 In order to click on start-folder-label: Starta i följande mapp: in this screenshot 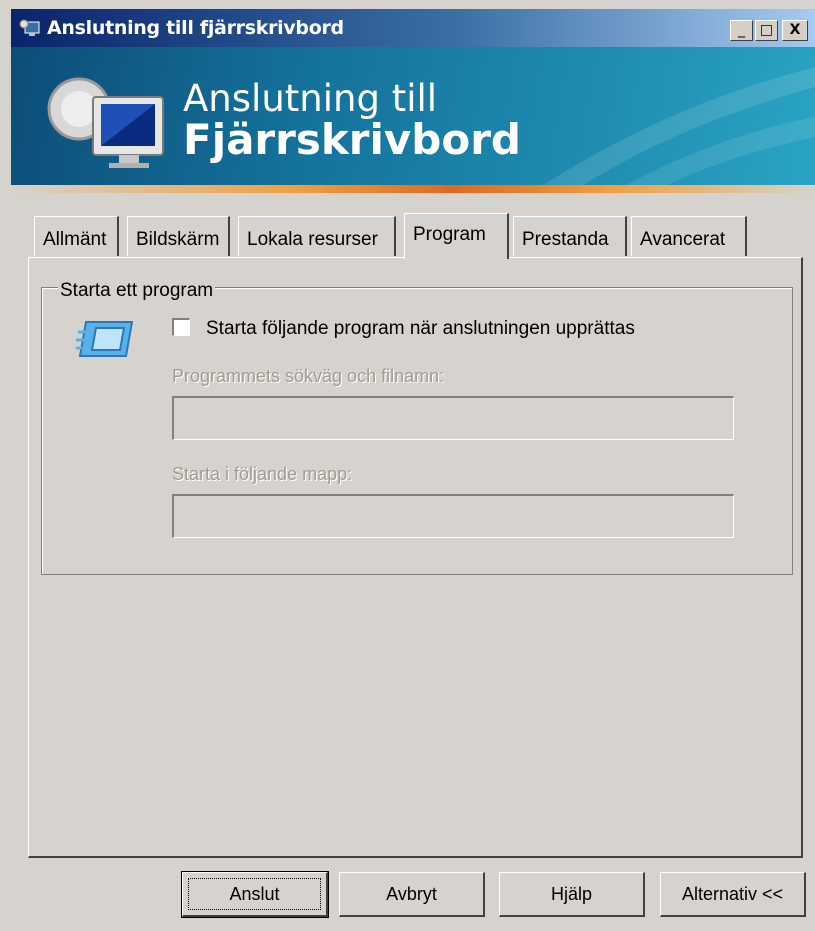, I will do `click(262, 474)`.